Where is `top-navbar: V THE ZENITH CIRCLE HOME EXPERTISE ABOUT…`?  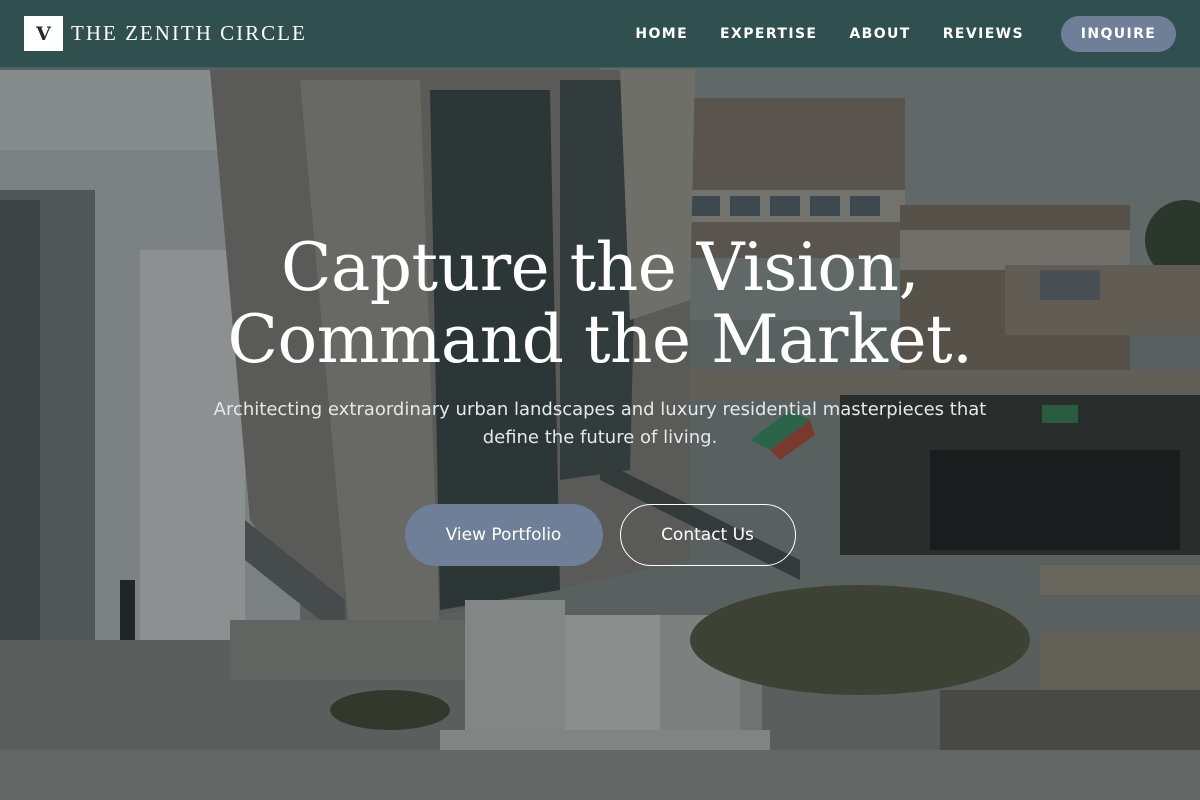 top-navbar: V THE ZENITH CIRCLE HOME EXPERTISE ABOUT… is located at coordinates (600, 34).